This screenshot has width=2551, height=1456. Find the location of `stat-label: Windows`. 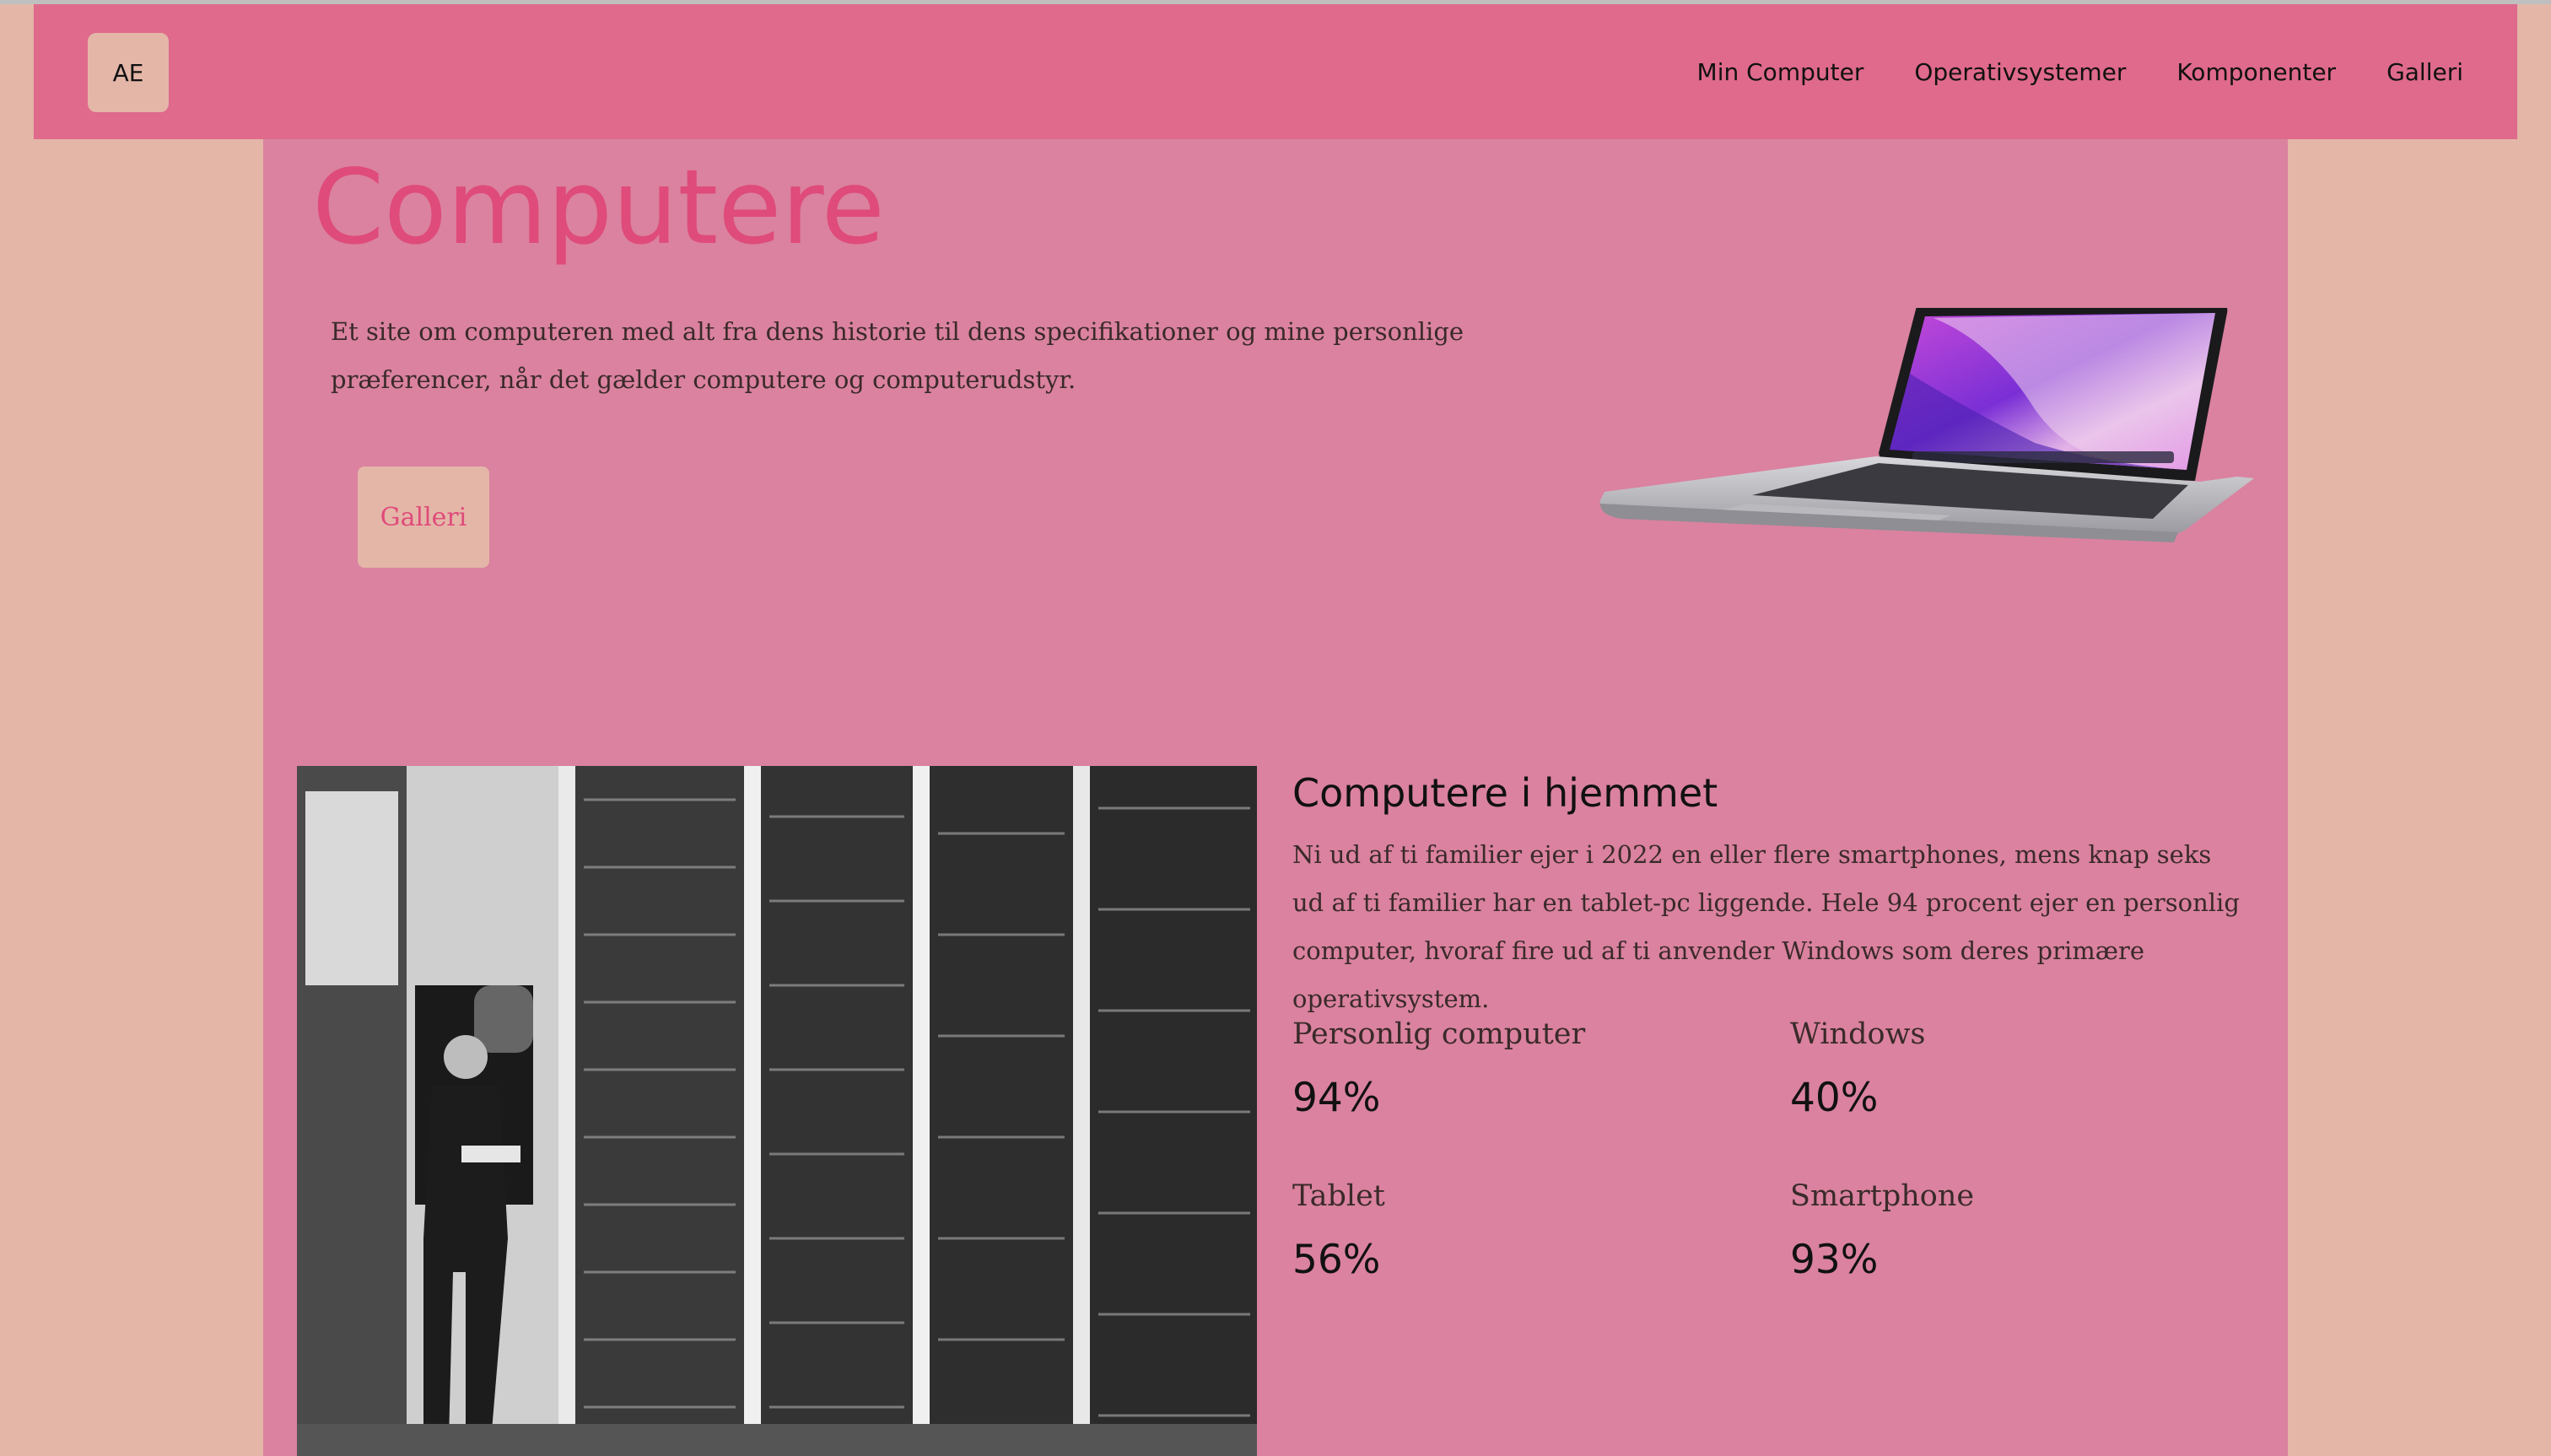

stat-label: Windows is located at coordinates (1858, 1034).